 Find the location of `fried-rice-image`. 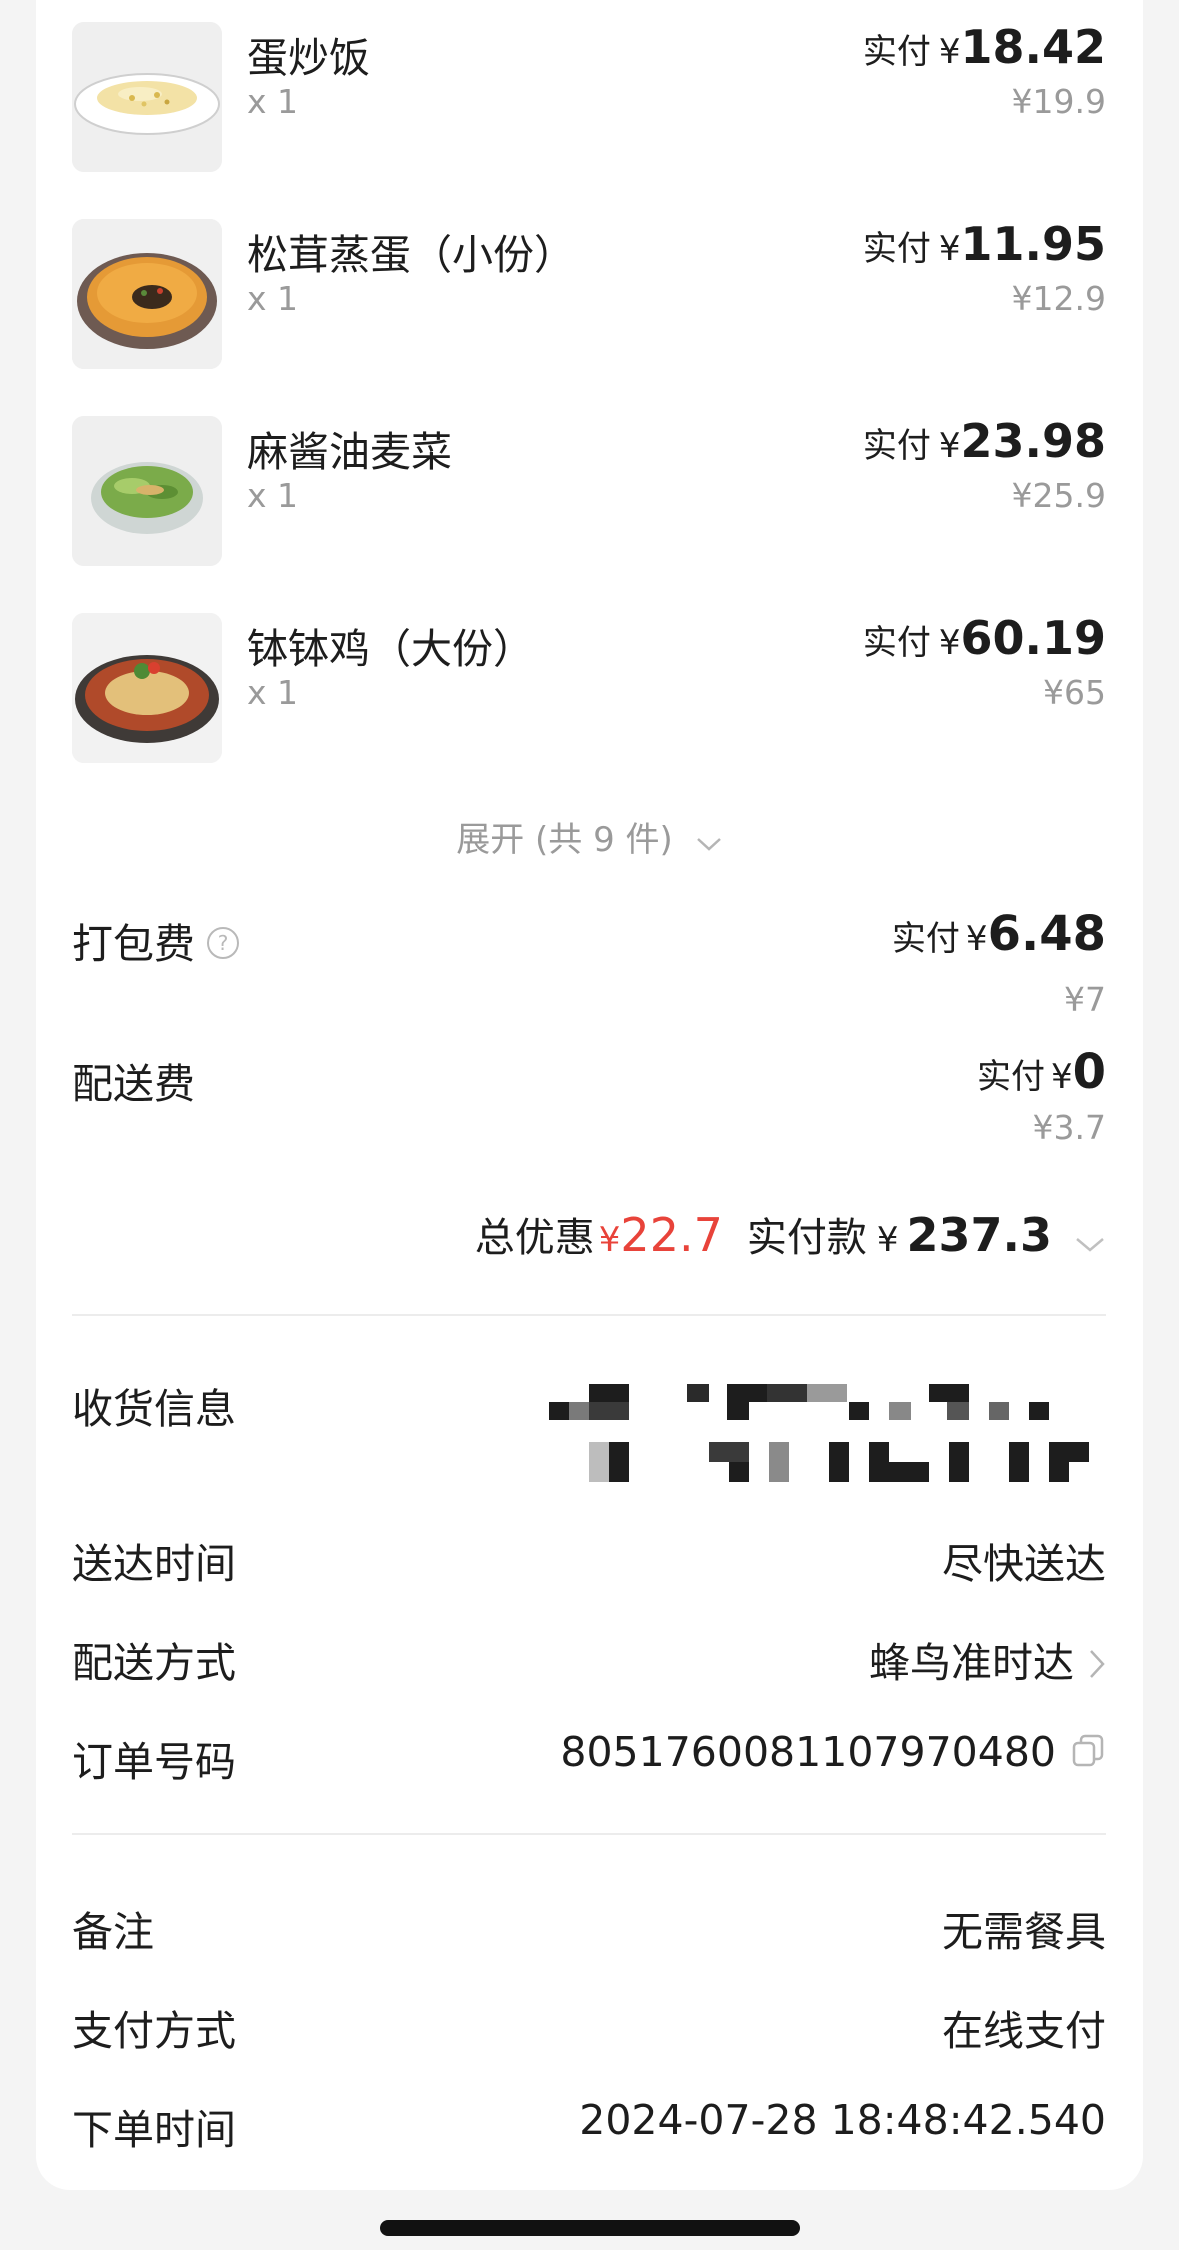

fried-rice-image is located at coordinates (147, 97).